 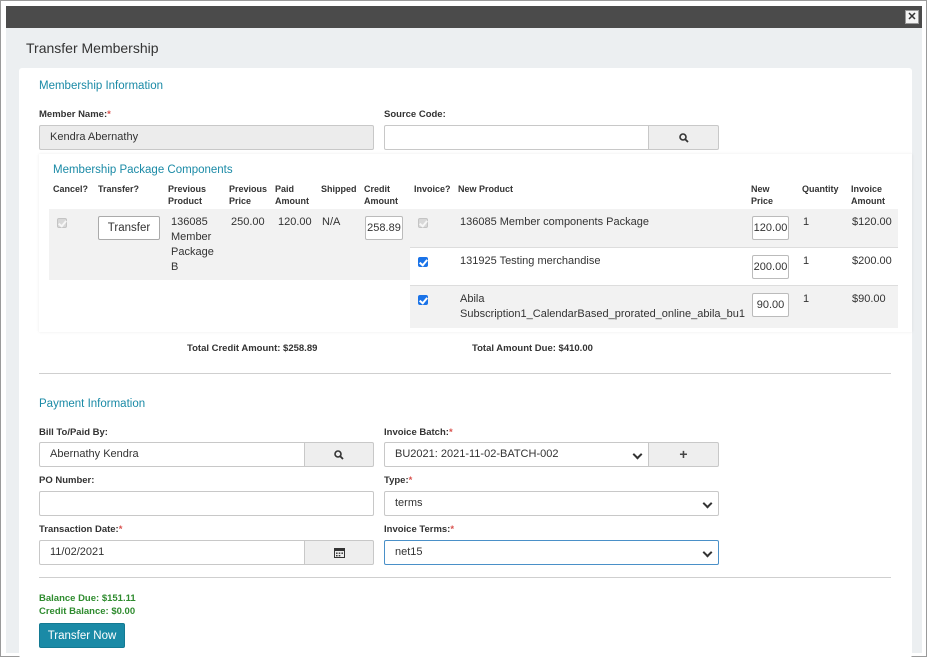 I want to click on credit-balance: Credit Balance: $0.00, so click(x=87, y=611).